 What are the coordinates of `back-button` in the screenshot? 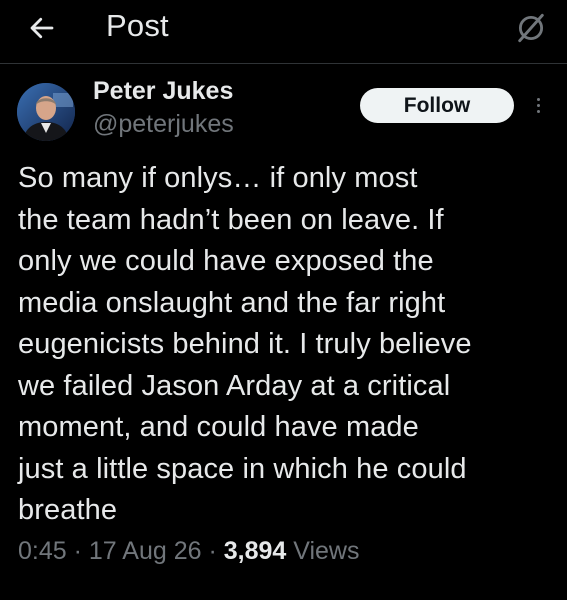 It's located at (42, 28).